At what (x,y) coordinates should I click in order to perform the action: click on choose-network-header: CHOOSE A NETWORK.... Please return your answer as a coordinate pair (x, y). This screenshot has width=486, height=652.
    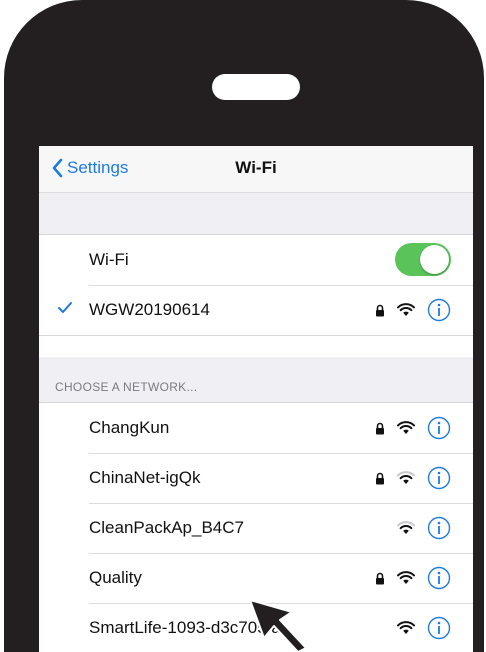
    Looking at the image, I should click on (126, 387).